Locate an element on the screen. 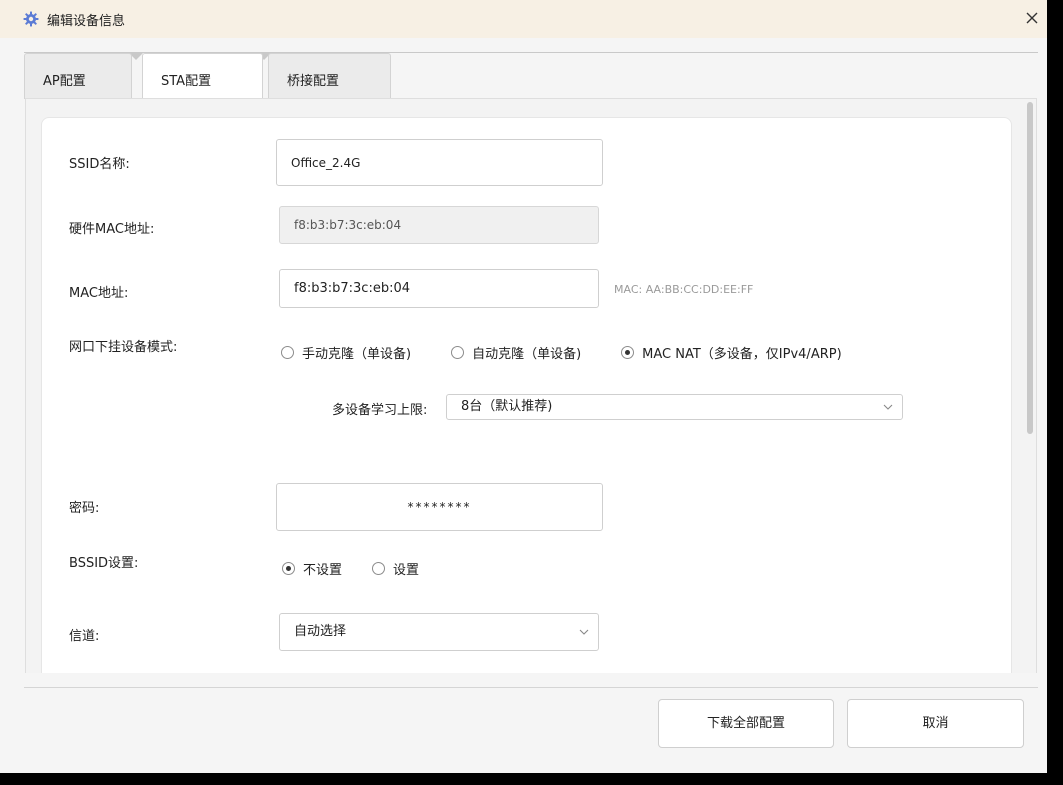 The width and height of the screenshot is (1063, 785). download-all-config-button: 下载全部配置 is located at coordinates (746, 723).